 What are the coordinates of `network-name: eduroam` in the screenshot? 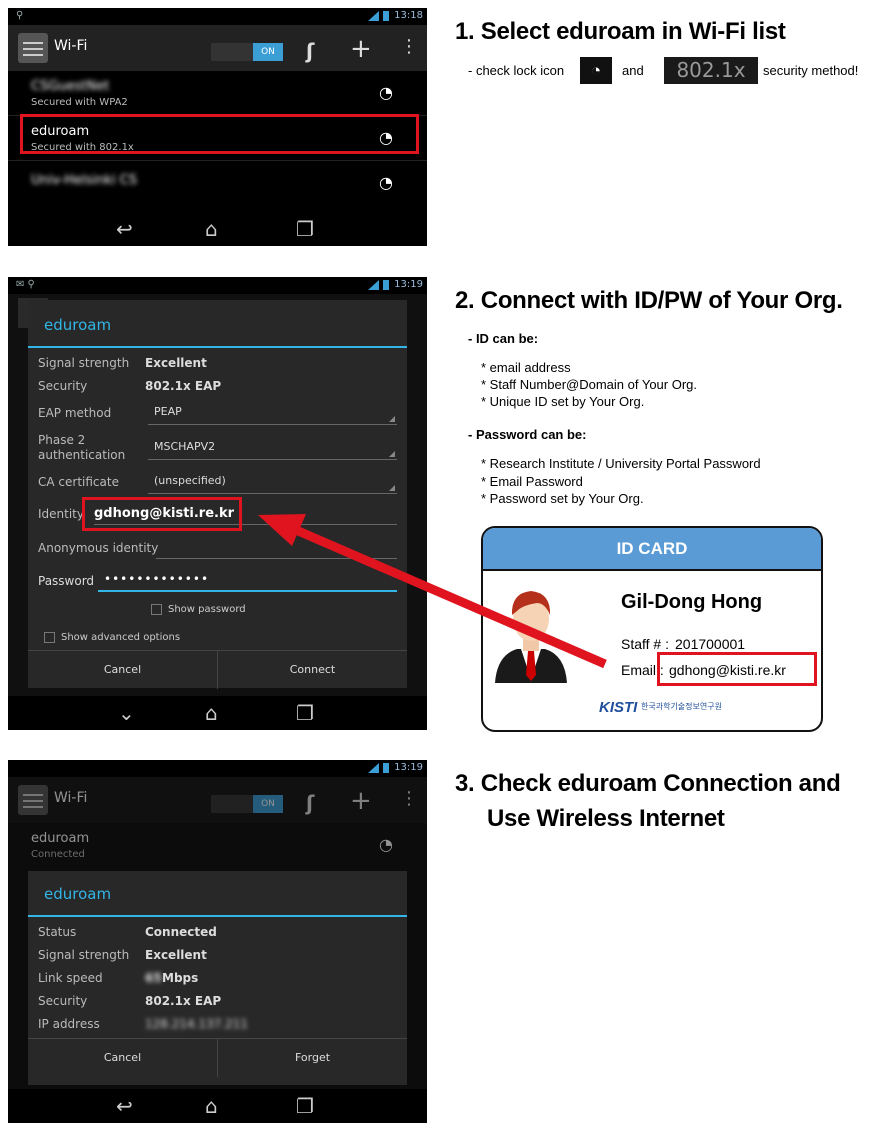 It's located at (60, 838).